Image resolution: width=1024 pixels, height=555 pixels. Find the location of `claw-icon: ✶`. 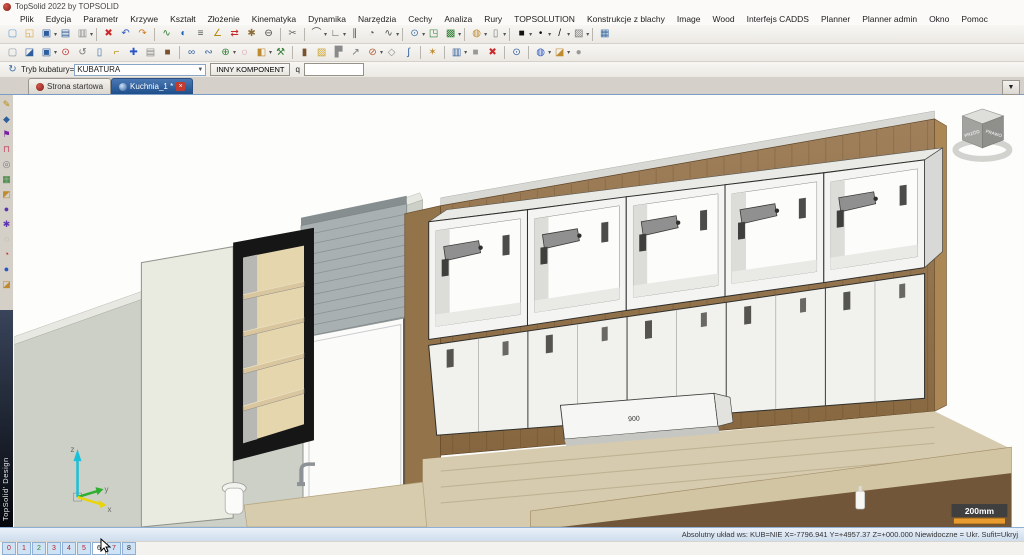

claw-icon: ✶ is located at coordinates (432, 53).